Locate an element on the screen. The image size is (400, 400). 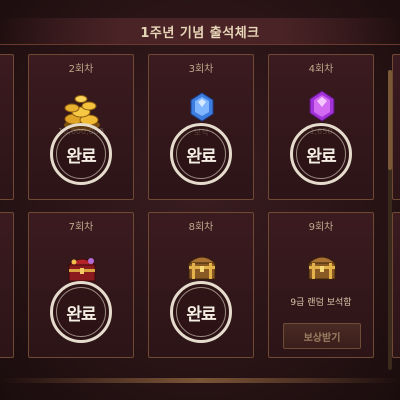
day-label: 9회차 is located at coordinates (321, 227).